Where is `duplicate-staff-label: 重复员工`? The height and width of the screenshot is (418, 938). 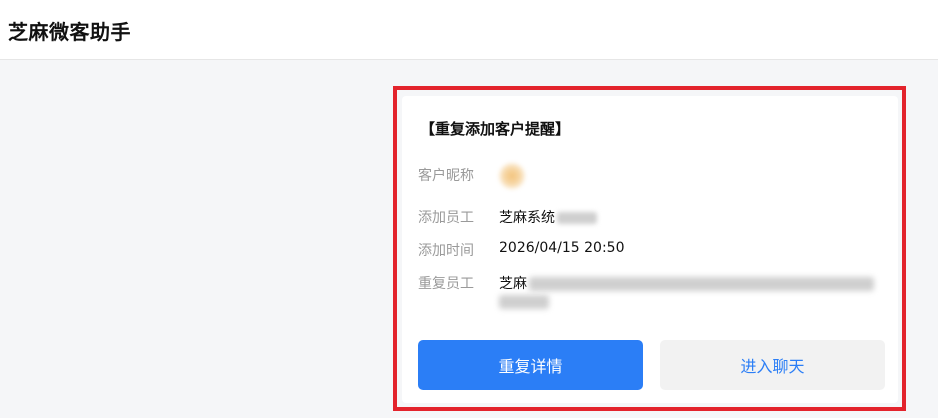
duplicate-staff-label: 重复员工 is located at coordinates (446, 284).